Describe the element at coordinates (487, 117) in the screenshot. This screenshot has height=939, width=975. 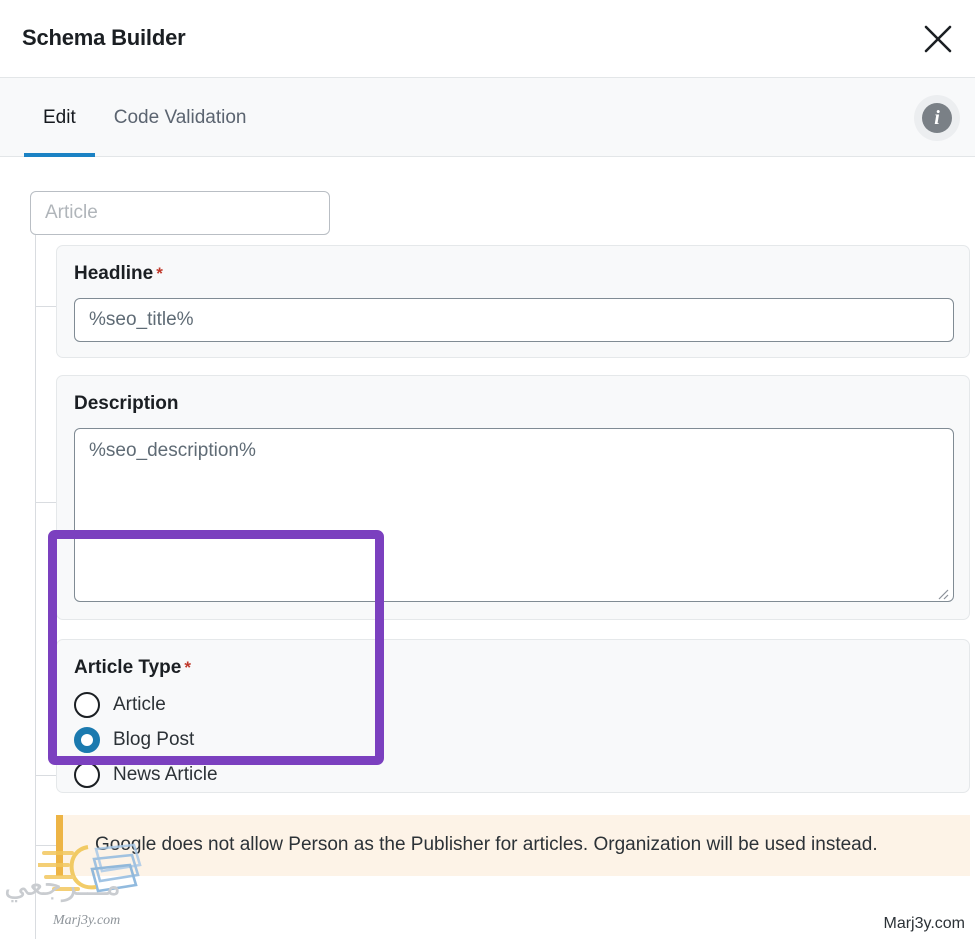
I see `tab-bar: Edit Code Validation` at that location.